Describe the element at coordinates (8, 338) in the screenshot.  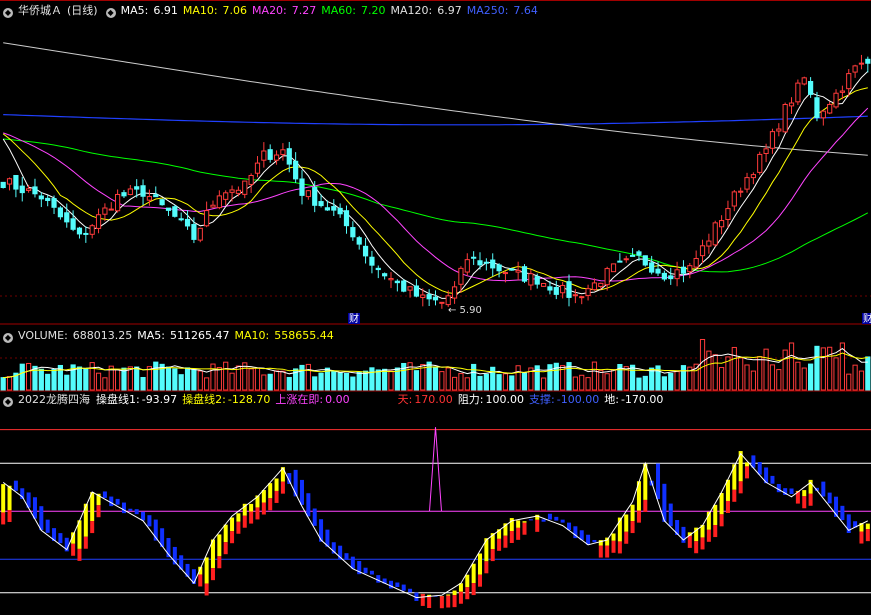
I see `volume-settings-icon: ◆` at that location.